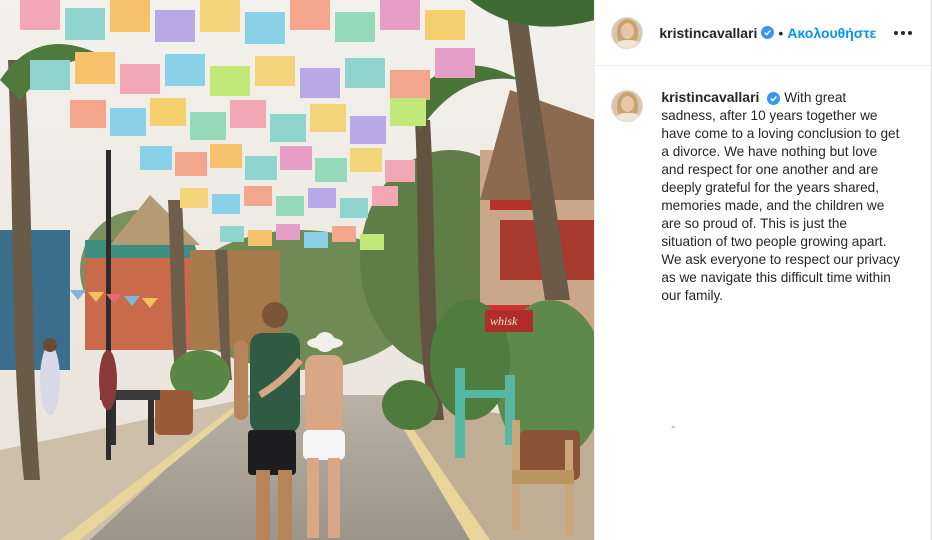  What do you see at coordinates (627, 32) in the screenshot?
I see `avatar` at bounding box center [627, 32].